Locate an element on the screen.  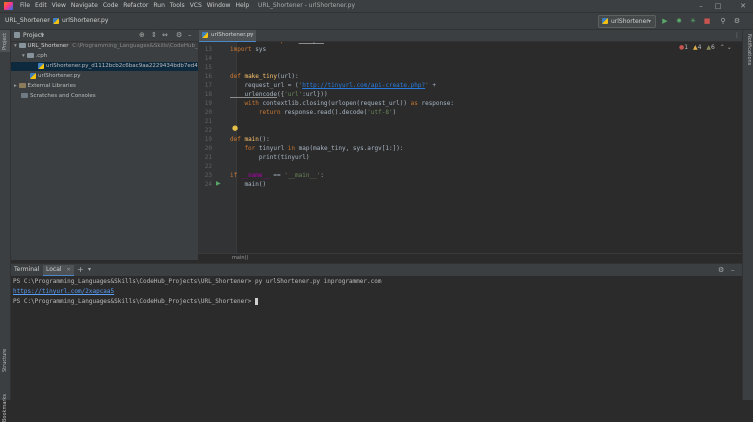
collapse-all-icon: ⇔ is located at coordinates (165, 35).